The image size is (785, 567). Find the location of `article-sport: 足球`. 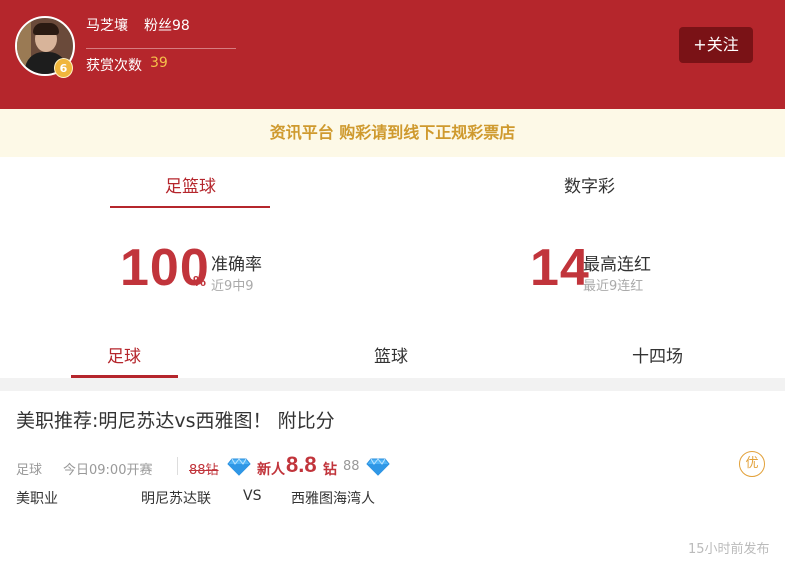

article-sport: 足球 is located at coordinates (29, 470).